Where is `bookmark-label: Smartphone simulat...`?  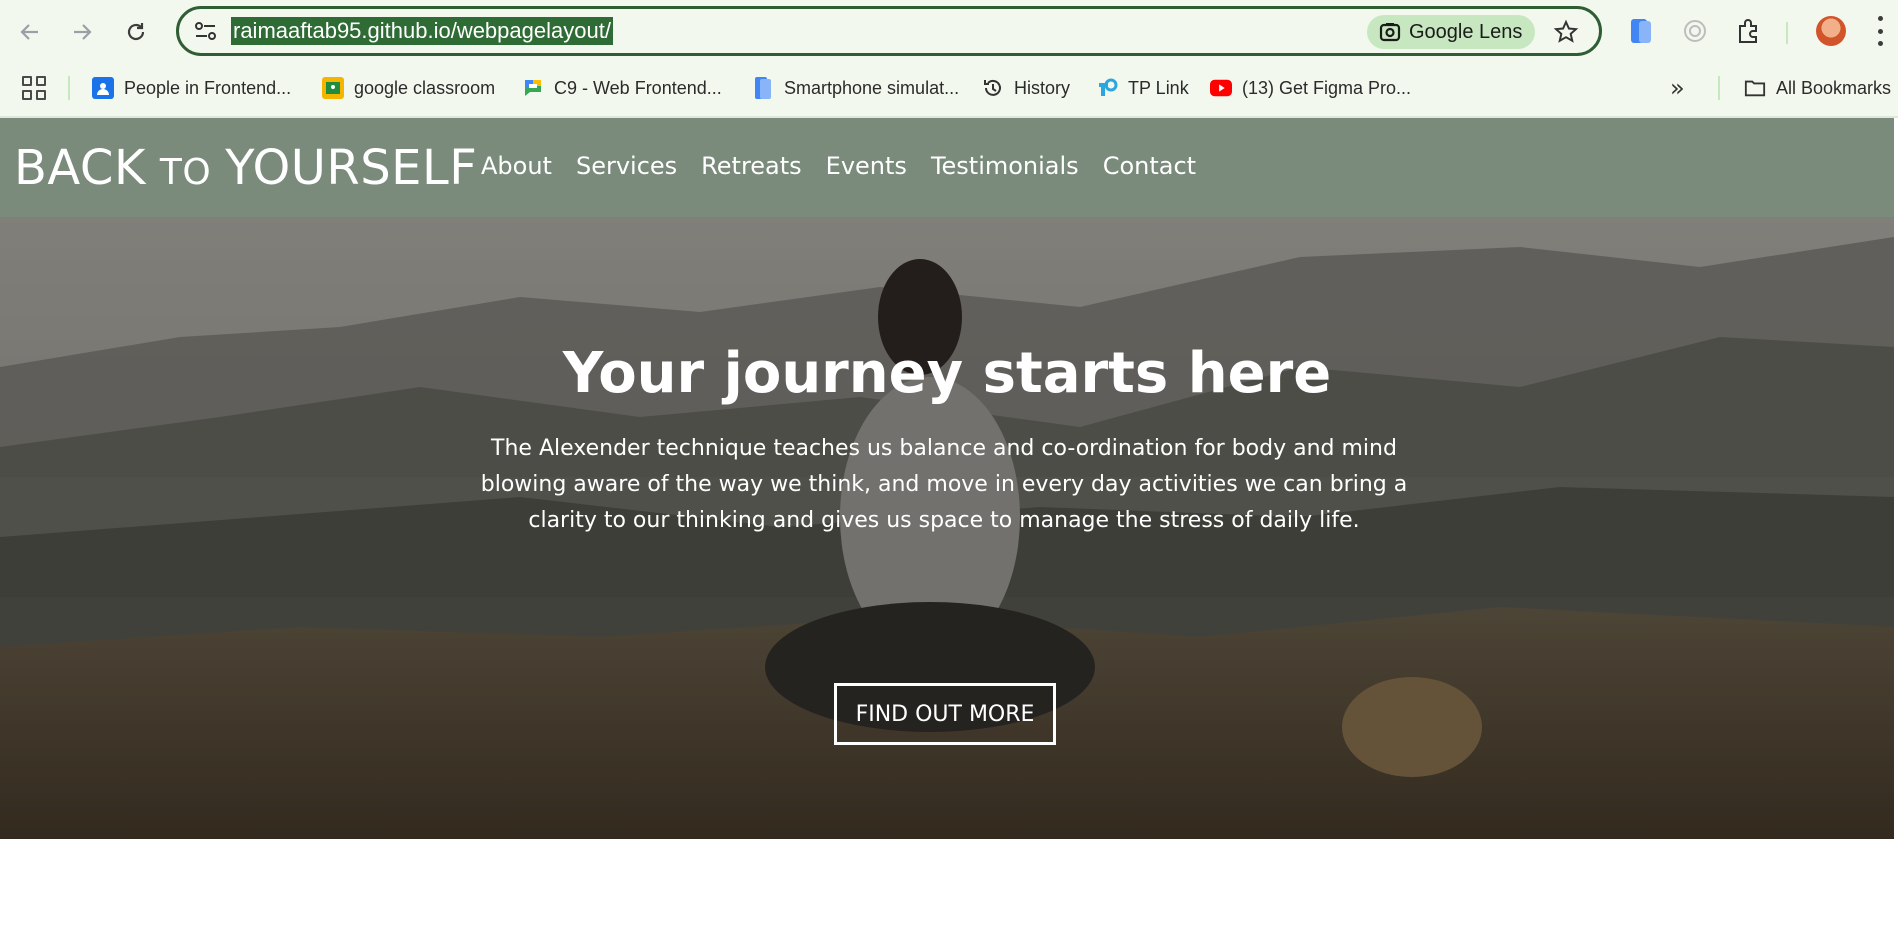
bookmark-label: Smartphone simulat... is located at coordinates (872, 87).